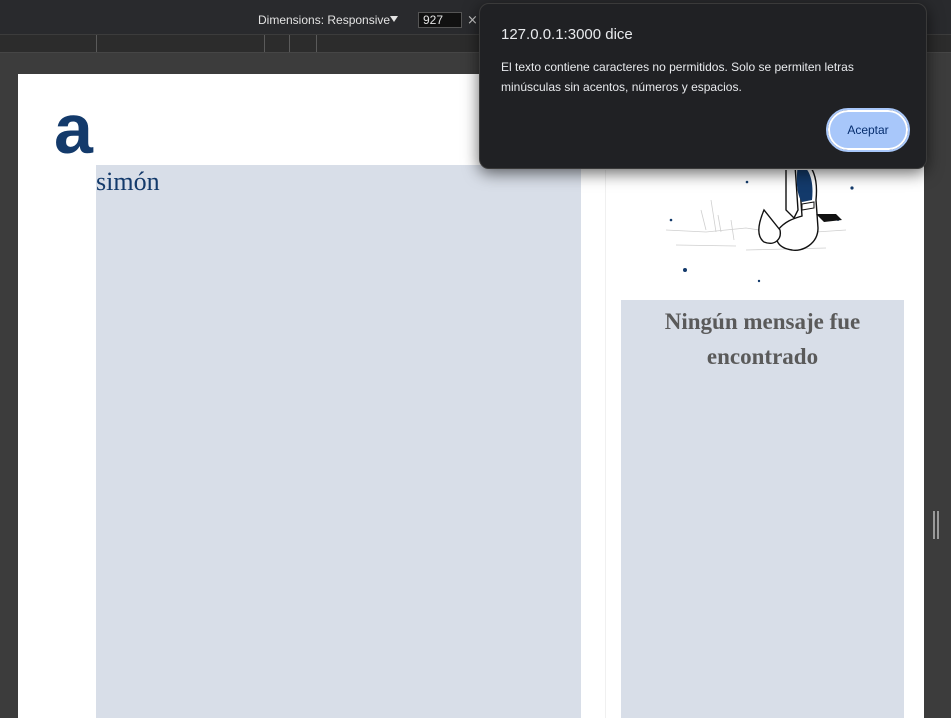  Describe the element at coordinates (324, 20) in the screenshot. I see `dimensions-dropdown: Dimensions: Responsive` at that location.